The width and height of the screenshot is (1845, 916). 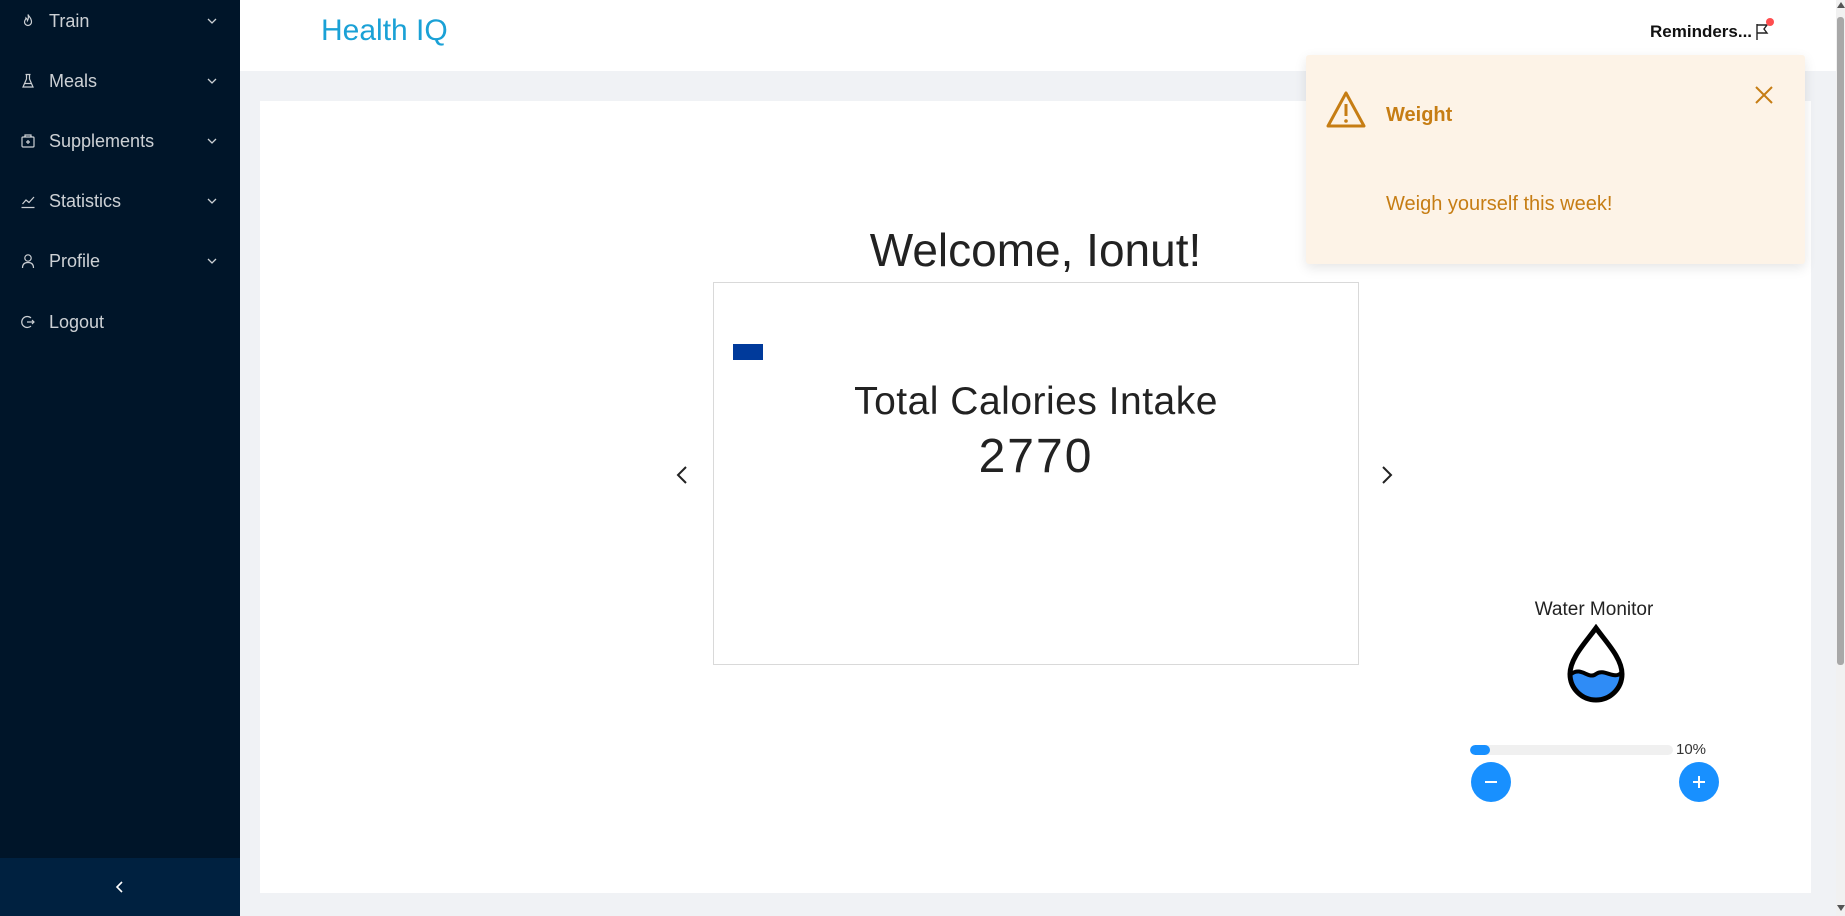 What do you see at coordinates (120, 81) in the screenshot?
I see `sidebar-item-meals: Meals` at bounding box center [120, 81].